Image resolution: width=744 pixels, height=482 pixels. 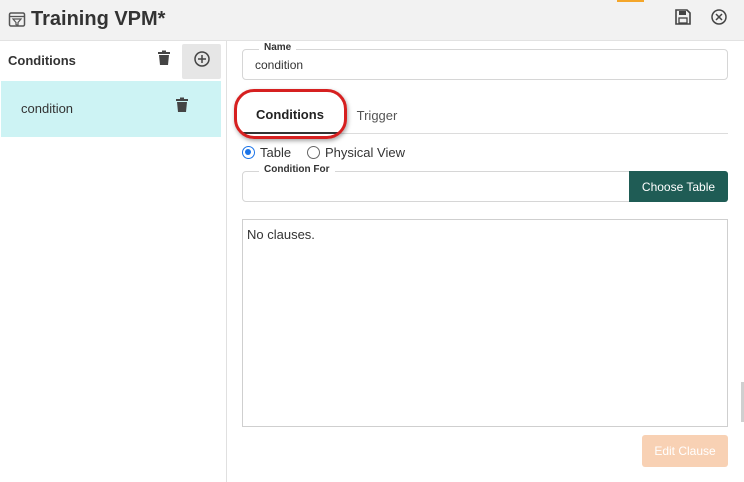 What do you see at coordinates (365, 152) in the screenshot?
I see `radio-physical-view-label: Physical View` at bounding box center [365, 152].